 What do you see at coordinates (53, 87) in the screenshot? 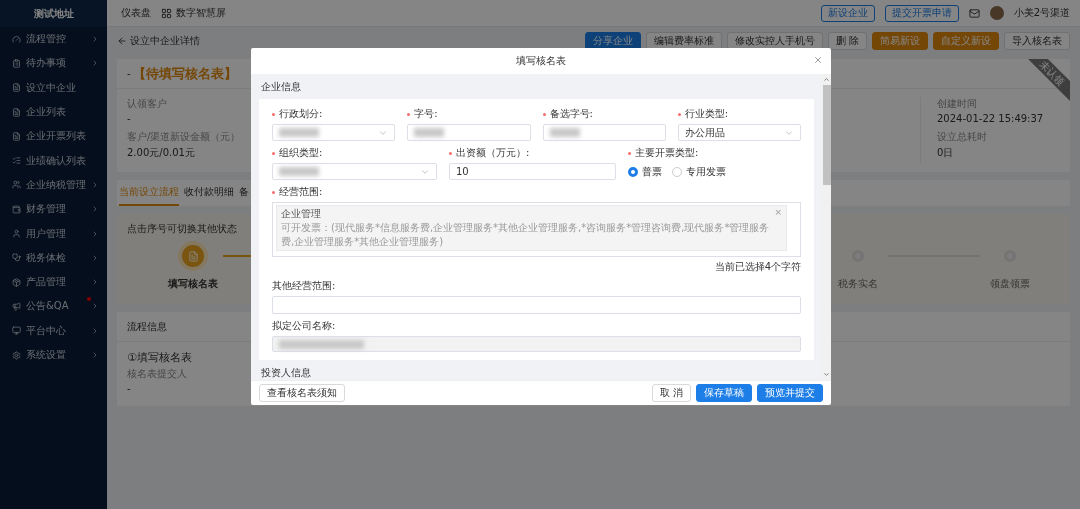
I see `sidebar-item: 设立中企业` at bounding box center [53, 87].